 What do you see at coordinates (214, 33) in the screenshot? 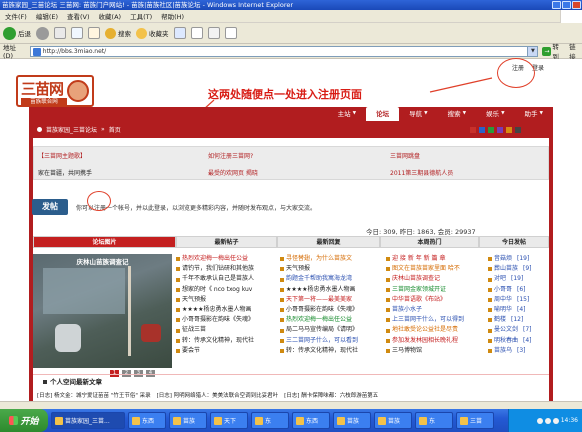
I see `print-button` at bounding box center [214, 33].